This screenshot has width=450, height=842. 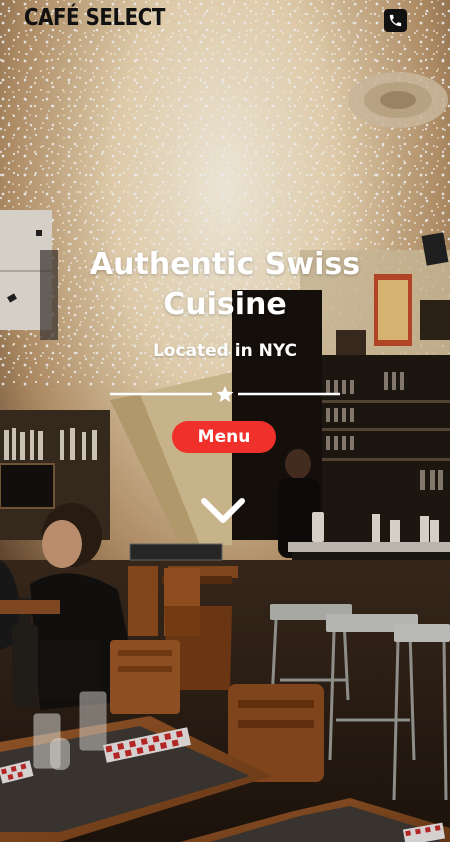 I want to click on chevron-down-icon, so click(x=223, y=511).